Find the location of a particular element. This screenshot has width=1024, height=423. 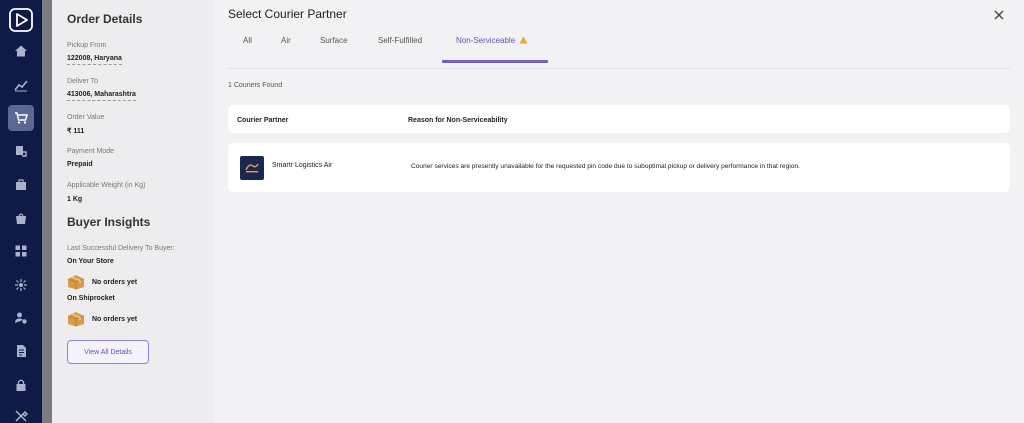

tab-air: Air is located at coordinates (286, 50).